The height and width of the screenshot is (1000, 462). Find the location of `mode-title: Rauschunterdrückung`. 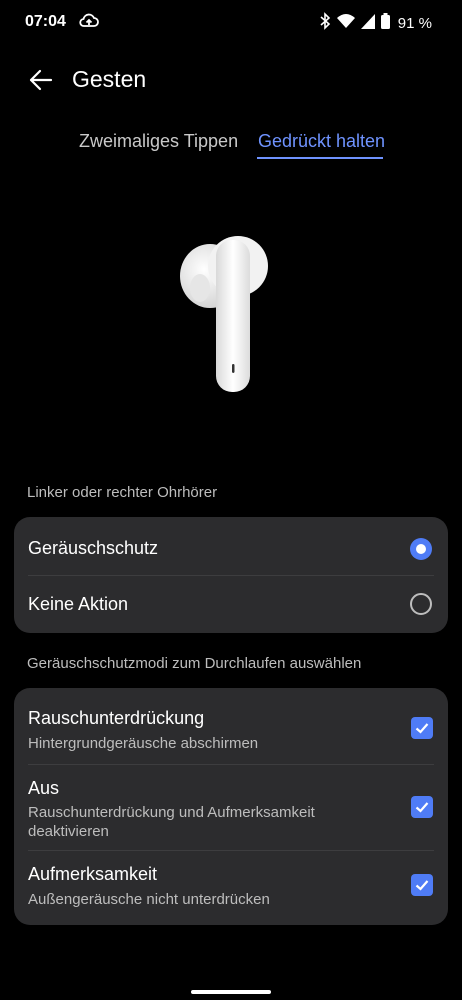

mode-title: Rauschunterdrückung is located at coordinates (116, 718).